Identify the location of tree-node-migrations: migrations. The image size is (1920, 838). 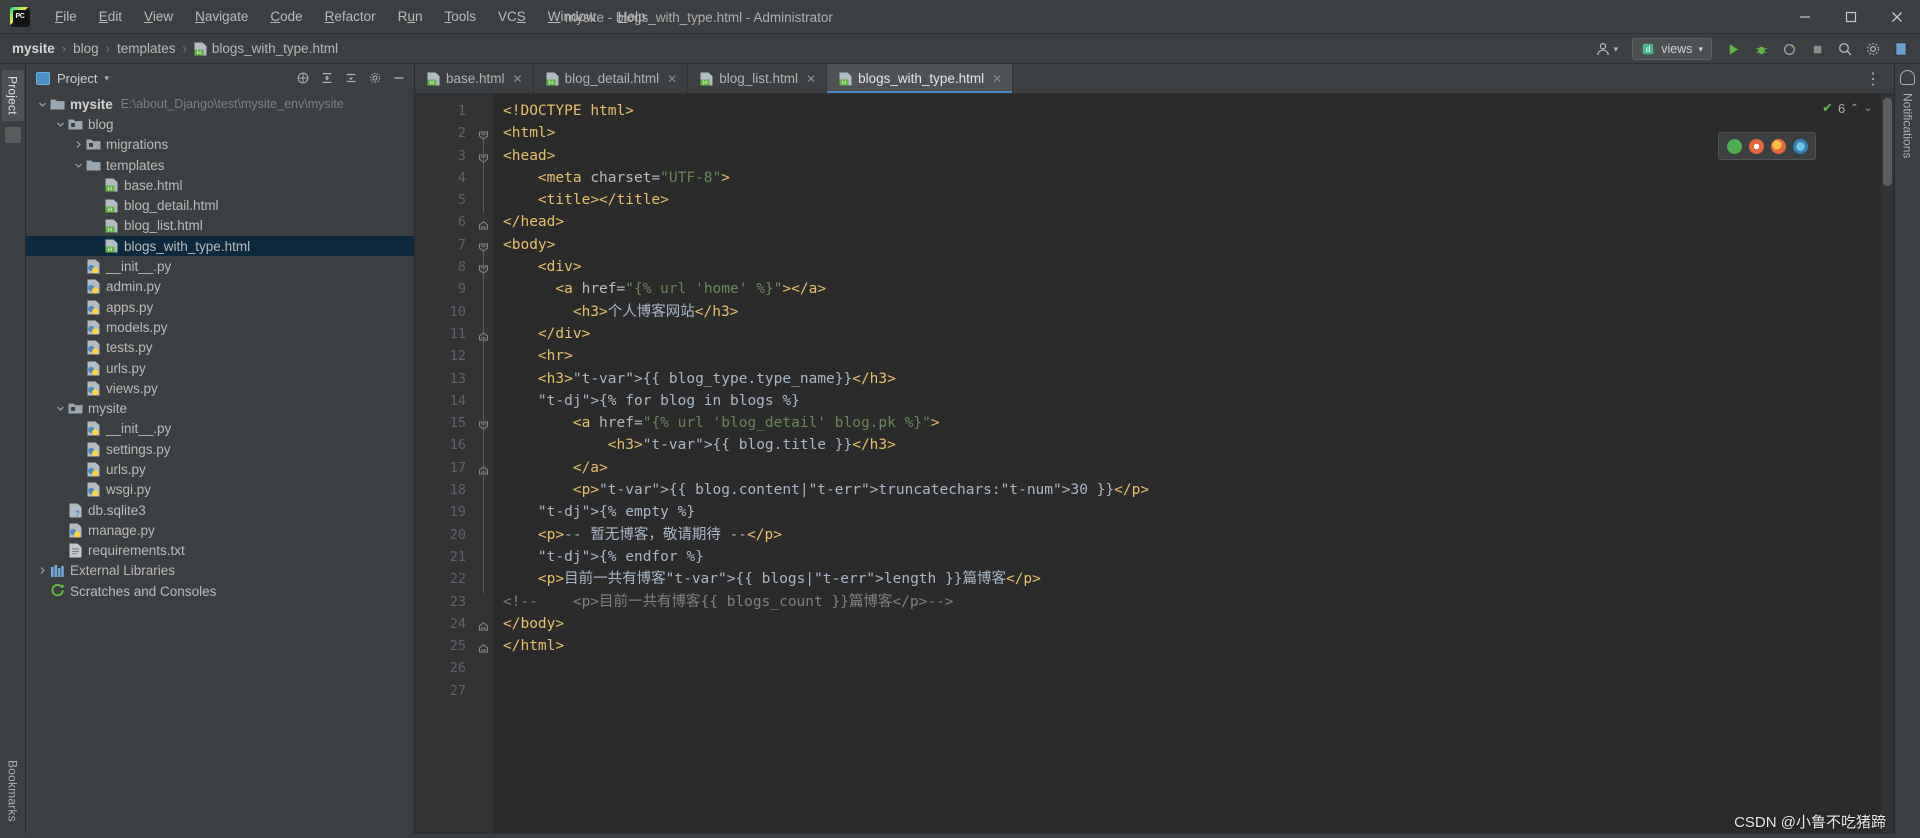
(220, 145).